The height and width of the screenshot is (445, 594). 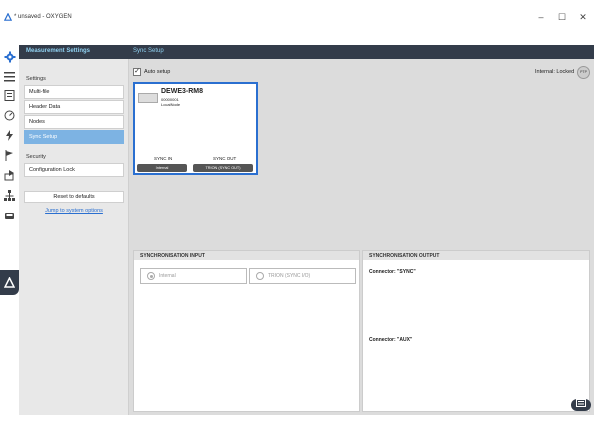 I want to click on nav-item-multi-file: Multi-file, so click(x=74, y=92).